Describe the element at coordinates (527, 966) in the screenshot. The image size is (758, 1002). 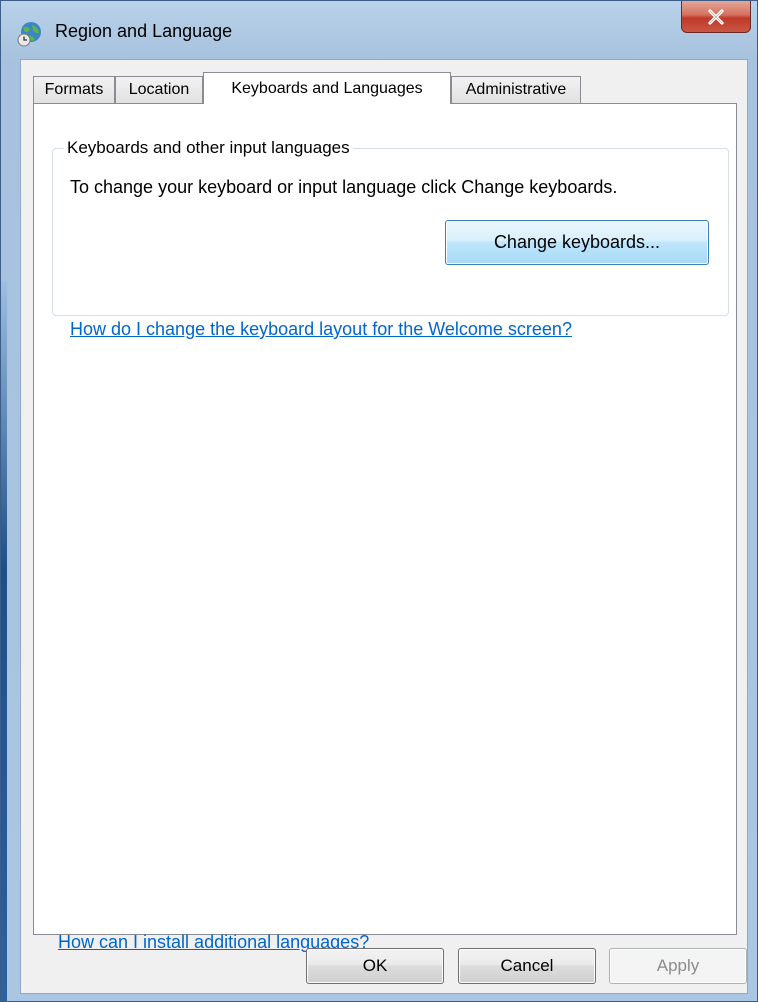
I see `cancel-button: Cancel` at that location.